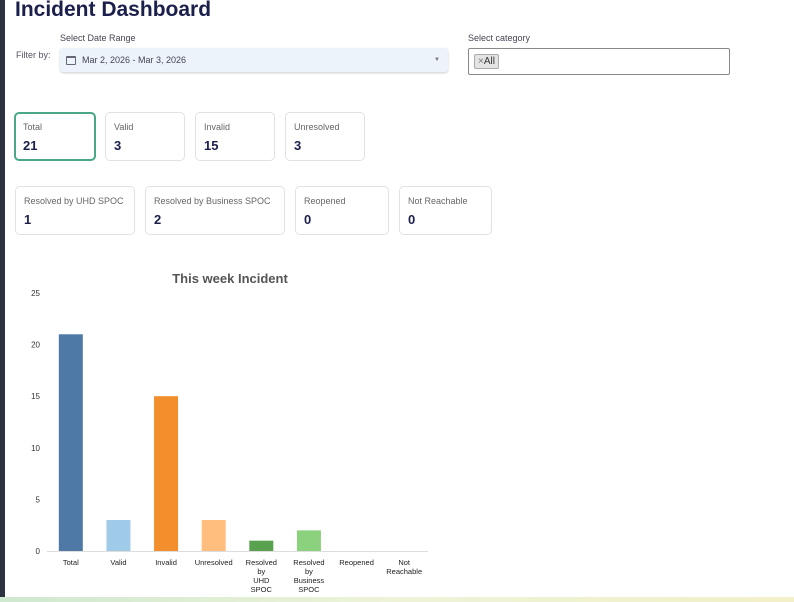  I want to click on y-tick-label: 10, so click(35, 448).